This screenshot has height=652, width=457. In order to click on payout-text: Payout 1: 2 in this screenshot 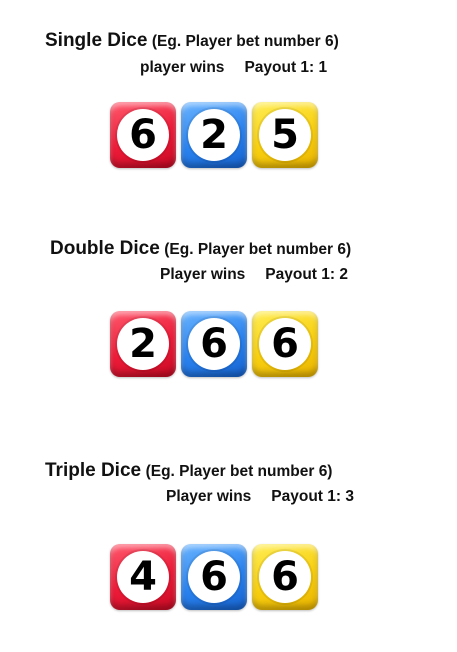, I will do `click(306, 274)`.